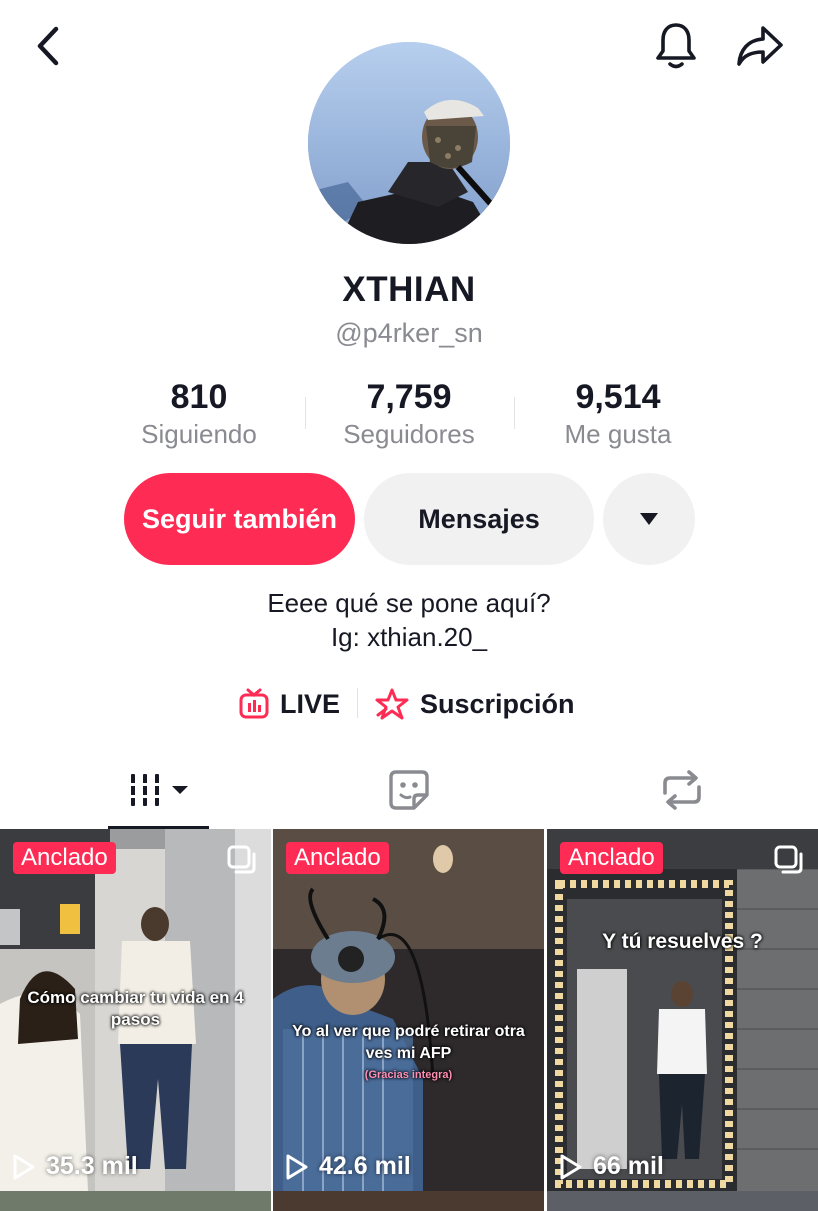 This screenshot has height=1211, width=818. I want to click on caret-down-icon, so click(649, 519).